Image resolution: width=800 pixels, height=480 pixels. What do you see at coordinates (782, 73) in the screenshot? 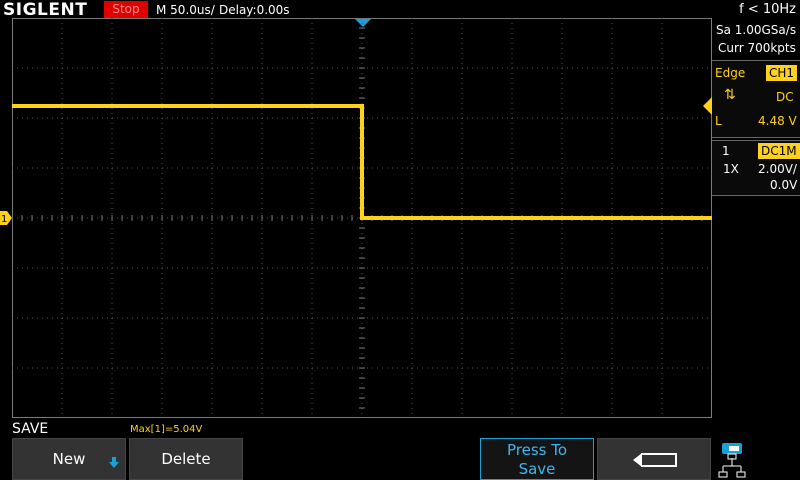
I see `trigger-source: CH1` at bounding box center [782, 73].